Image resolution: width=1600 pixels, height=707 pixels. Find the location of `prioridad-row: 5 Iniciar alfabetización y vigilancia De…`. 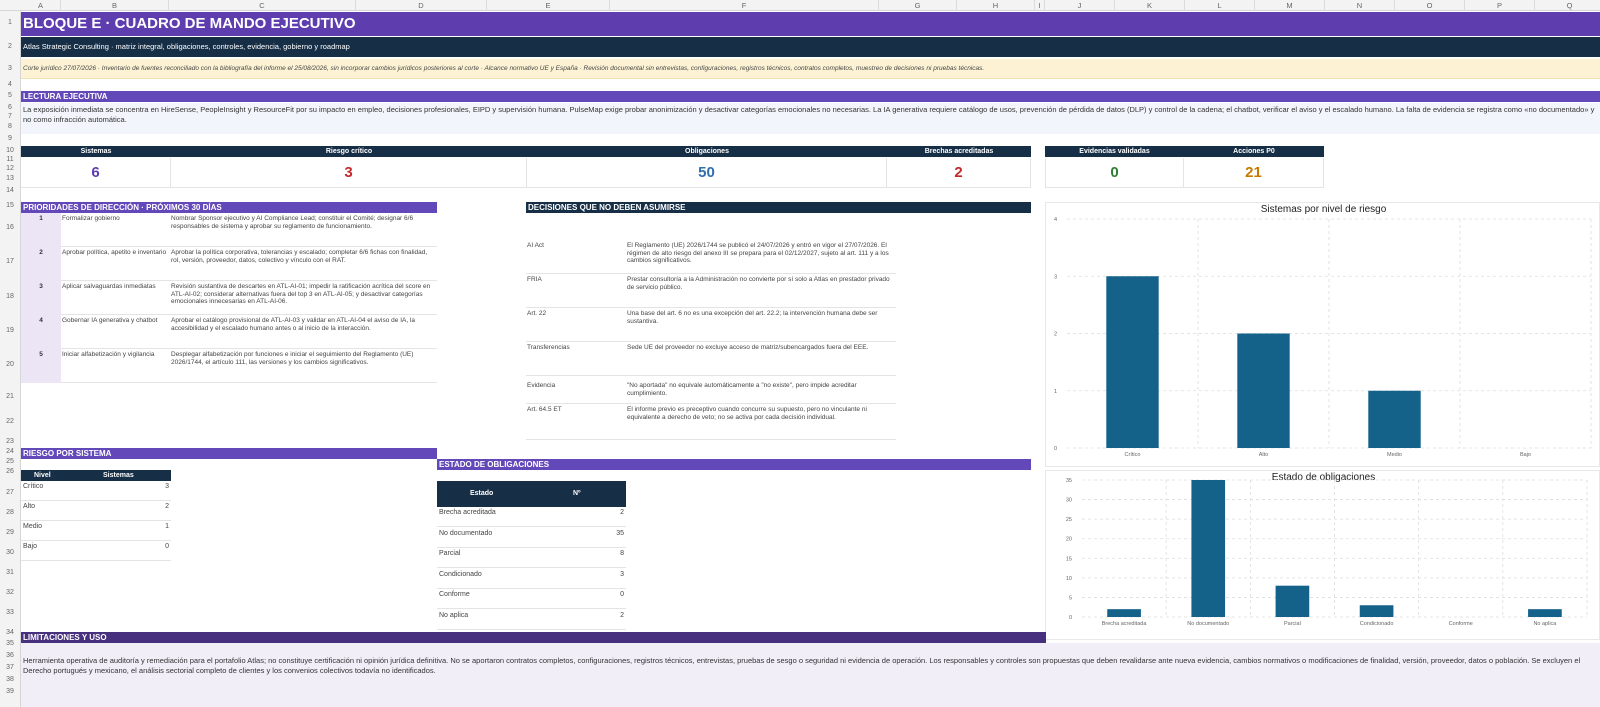

prioridad-row: 5 Iniciar alfabetización y vigilancia De… is located at coordinates (229, 366).